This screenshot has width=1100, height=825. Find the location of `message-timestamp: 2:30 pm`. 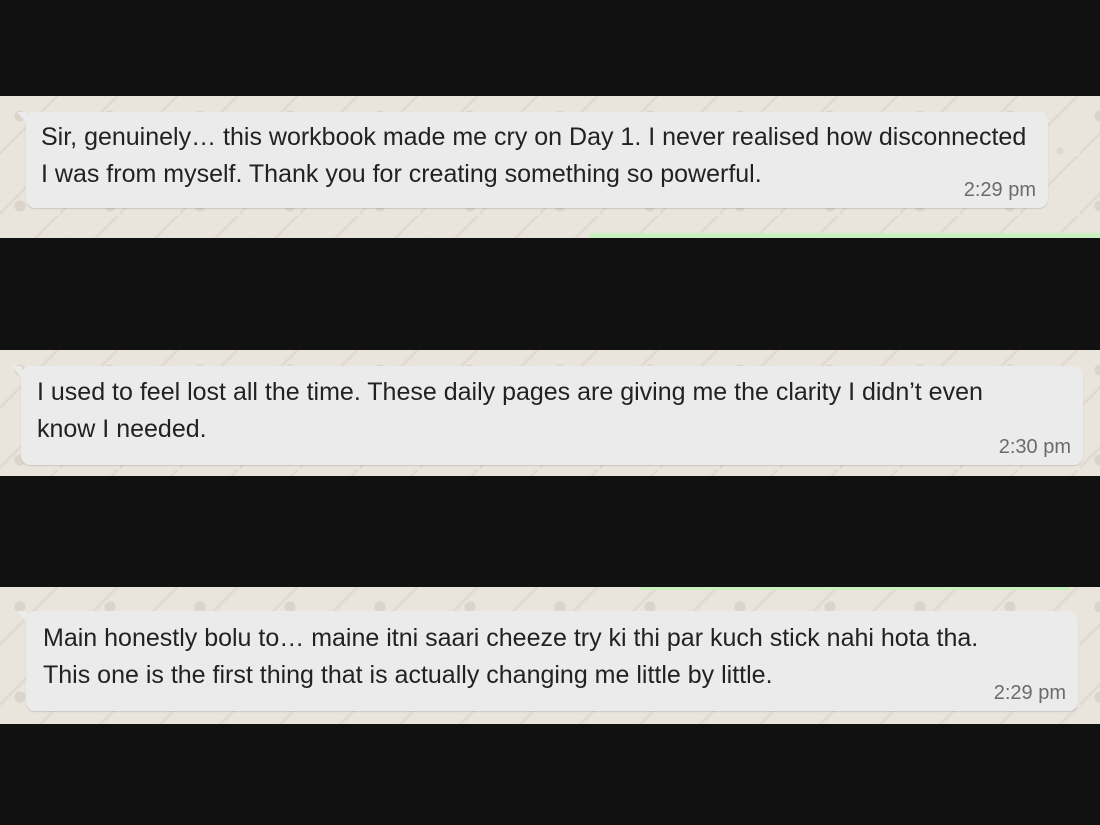

message-timestamp: 2:30 pm is located at coordinates (1034, 447).